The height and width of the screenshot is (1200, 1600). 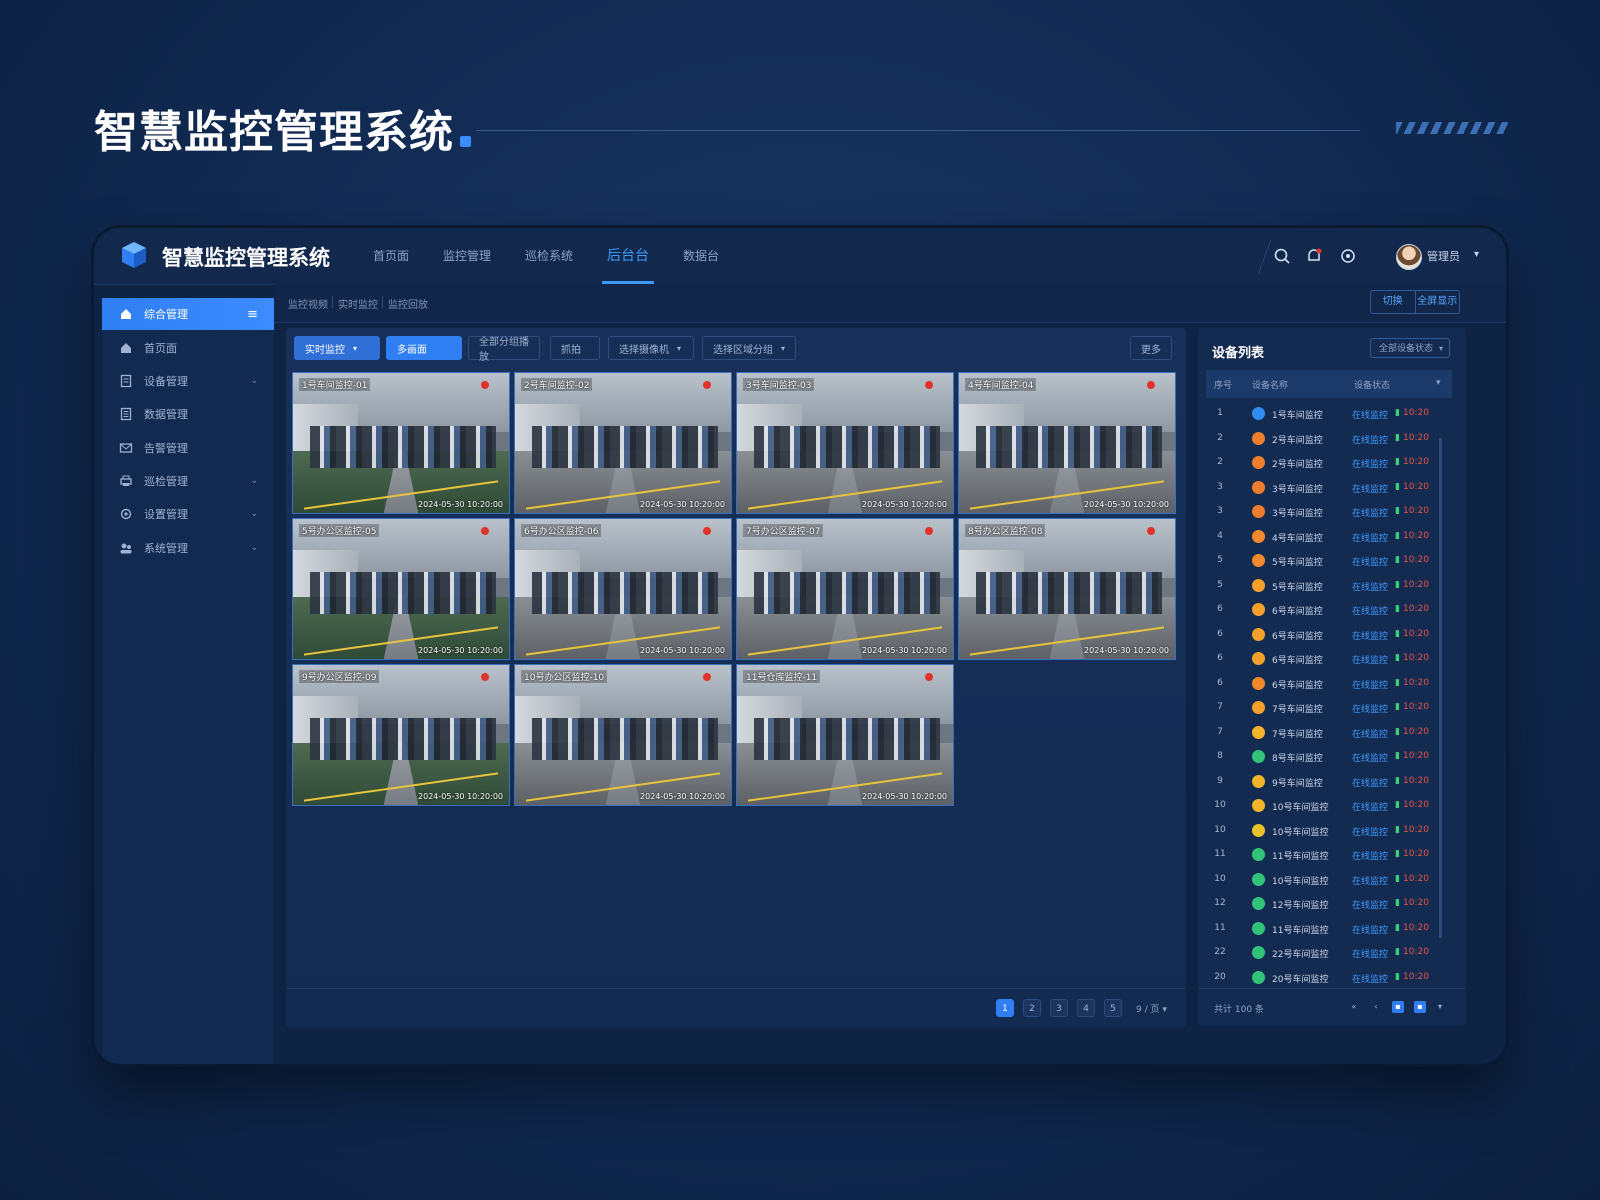 I want to click on breadcrumb-item-0: 监控视频, so click(x=308, y=303).